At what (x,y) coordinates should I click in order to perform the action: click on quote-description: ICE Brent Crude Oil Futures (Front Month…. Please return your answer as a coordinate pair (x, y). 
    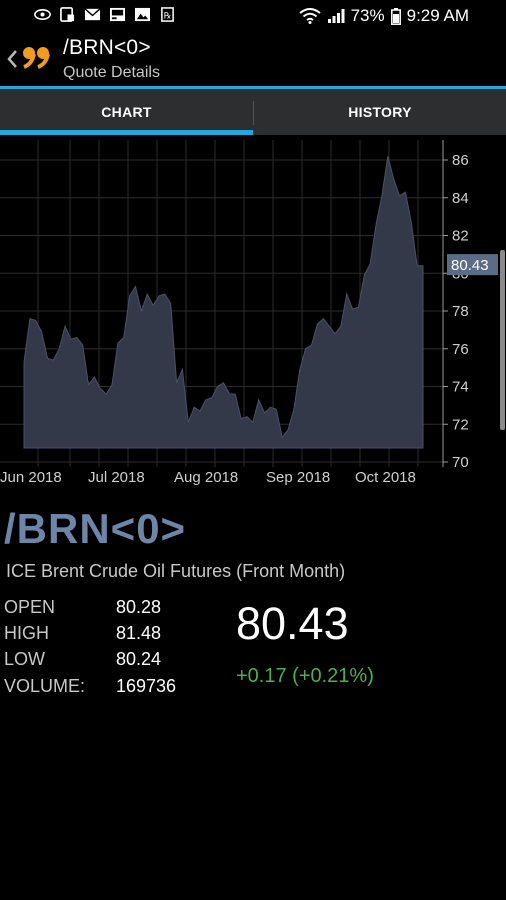
    Looking at the image, I should click on (176, 571).